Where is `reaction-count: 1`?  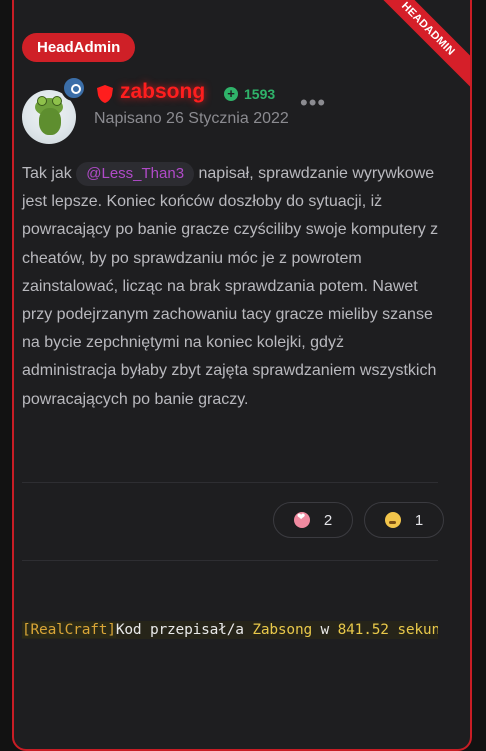 reaction-count: 1 is located at coordinates (419, 520).